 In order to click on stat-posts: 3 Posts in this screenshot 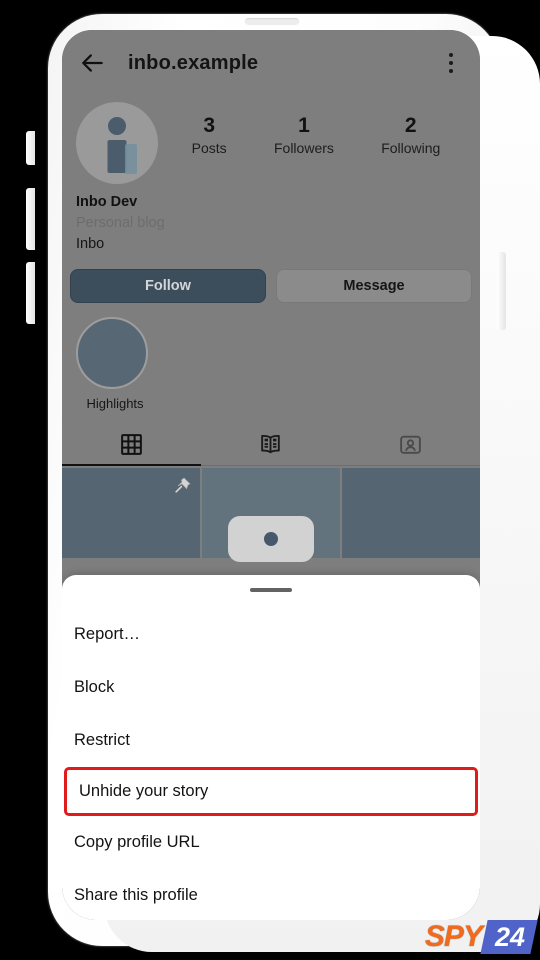, I will do `click(209, 135)`.